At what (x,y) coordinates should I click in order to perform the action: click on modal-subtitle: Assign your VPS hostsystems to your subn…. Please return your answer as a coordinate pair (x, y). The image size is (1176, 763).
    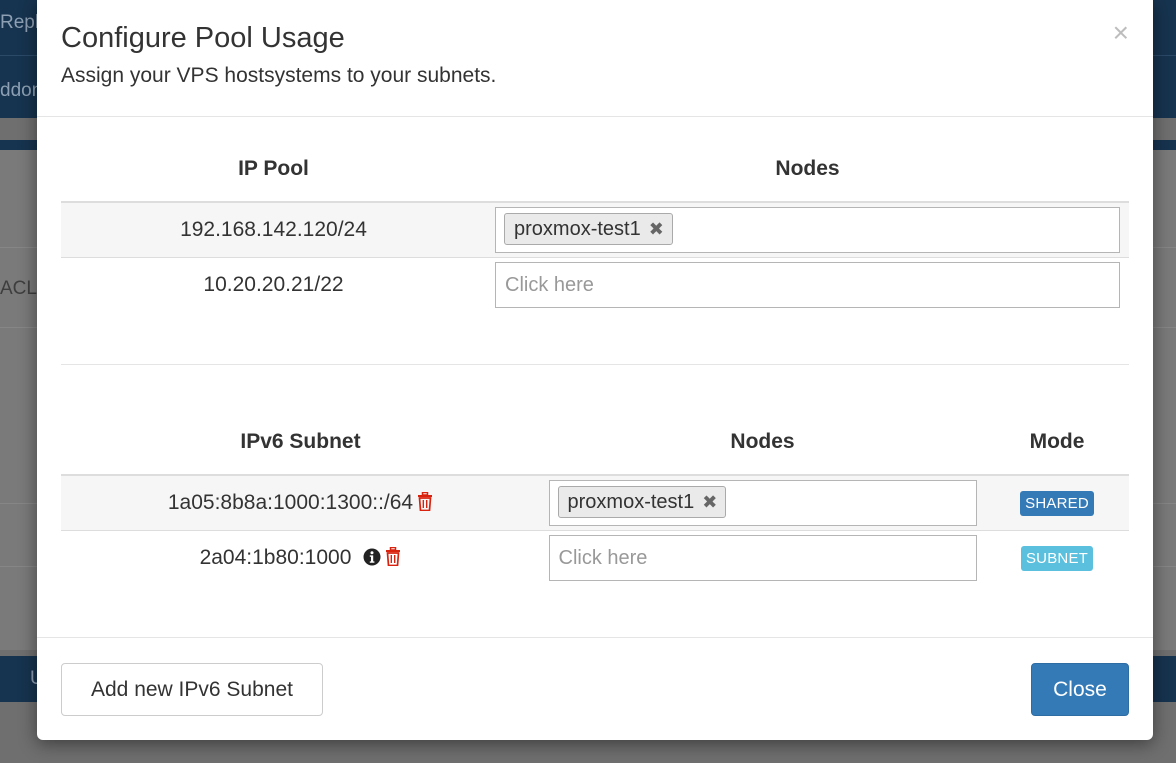
    Looking at the image, I should click on (279, 75).